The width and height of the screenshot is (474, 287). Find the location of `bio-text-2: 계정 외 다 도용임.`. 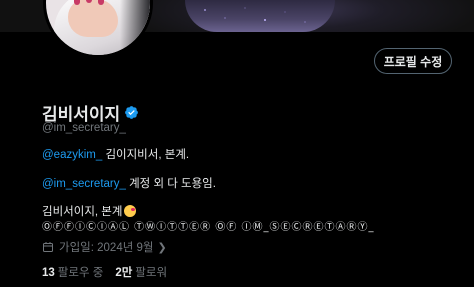

bio-text-2: 계정 외 다 도용임. is located at coordinates (170, 184).